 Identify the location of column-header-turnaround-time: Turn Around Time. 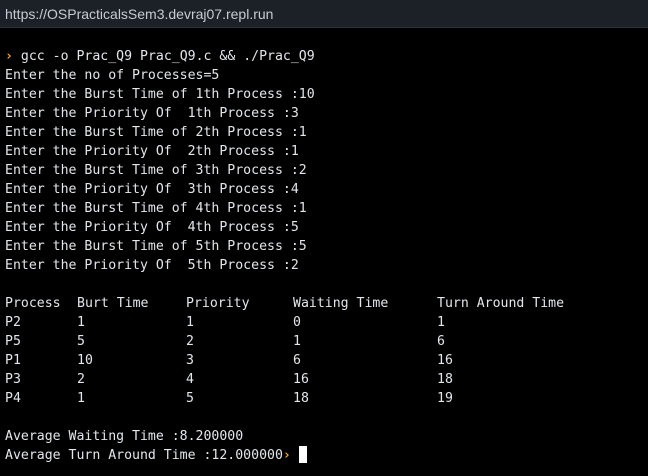
(501, 303).